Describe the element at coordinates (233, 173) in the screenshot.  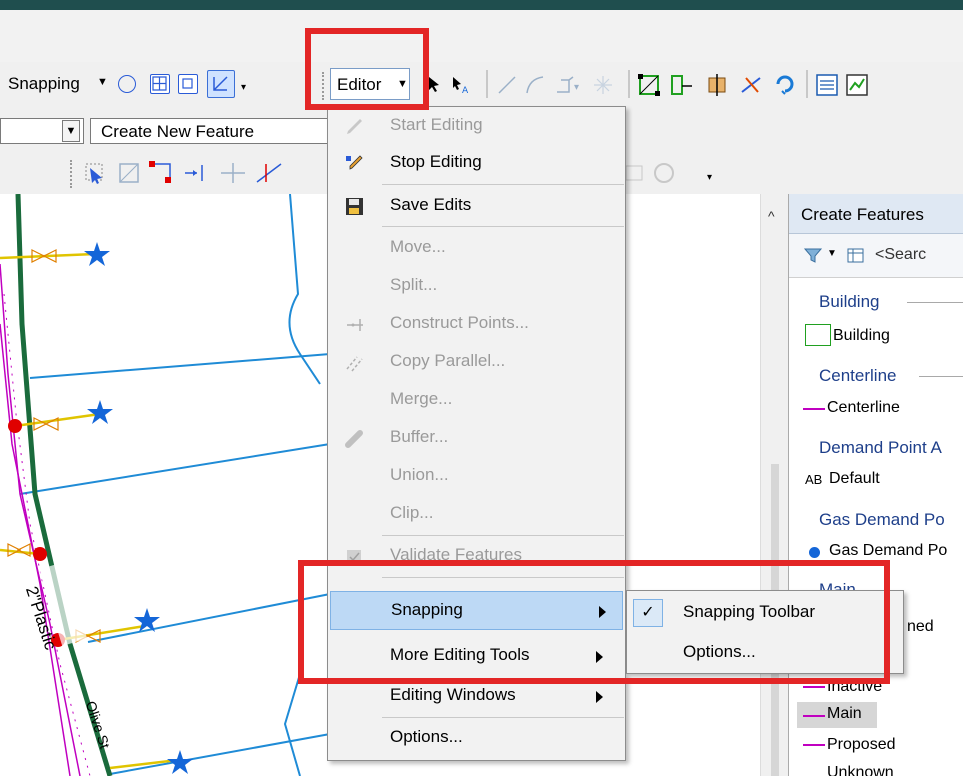
I see `reshape-edge-icon` at that location.